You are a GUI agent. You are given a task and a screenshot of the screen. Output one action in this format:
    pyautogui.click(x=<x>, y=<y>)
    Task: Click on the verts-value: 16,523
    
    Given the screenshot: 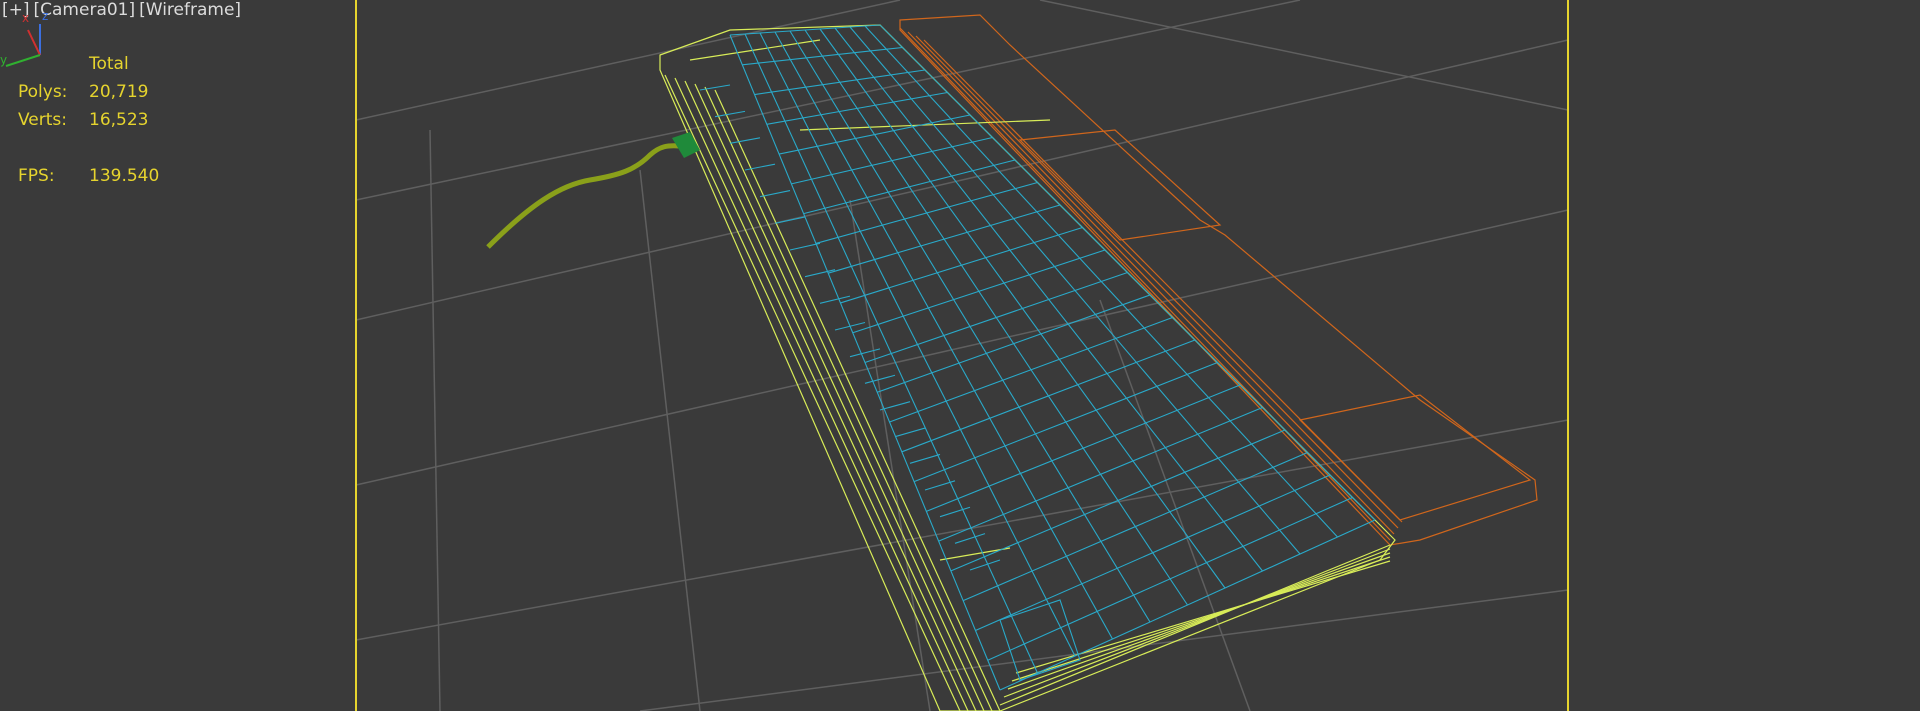 What is the action you would take?
    pyautogui.click(x=119, y=120)
    